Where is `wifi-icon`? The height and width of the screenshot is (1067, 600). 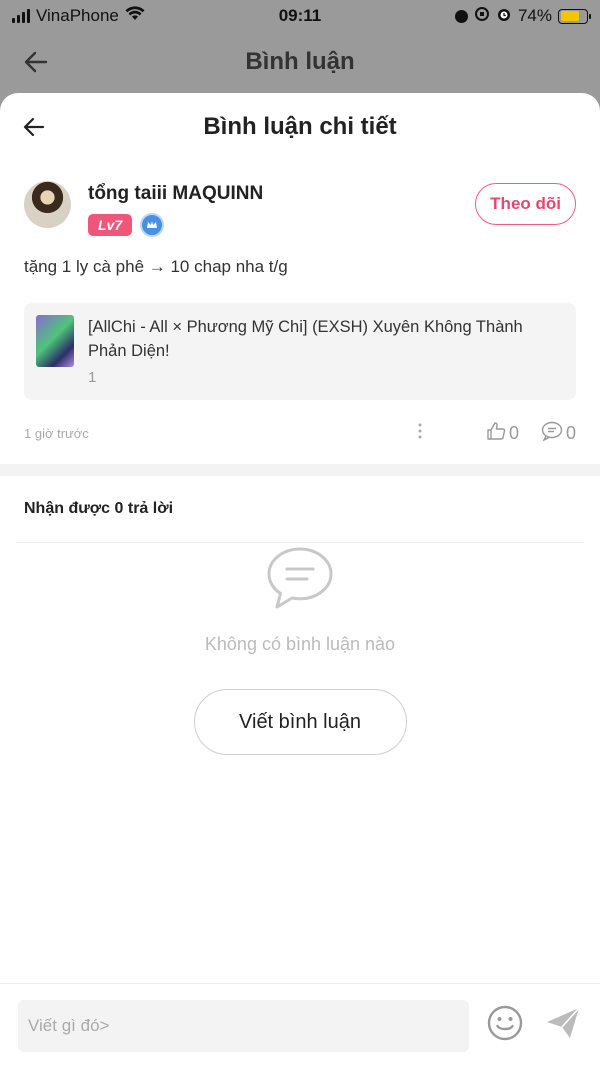
wifi-icon is located at coordinates (135, 16).